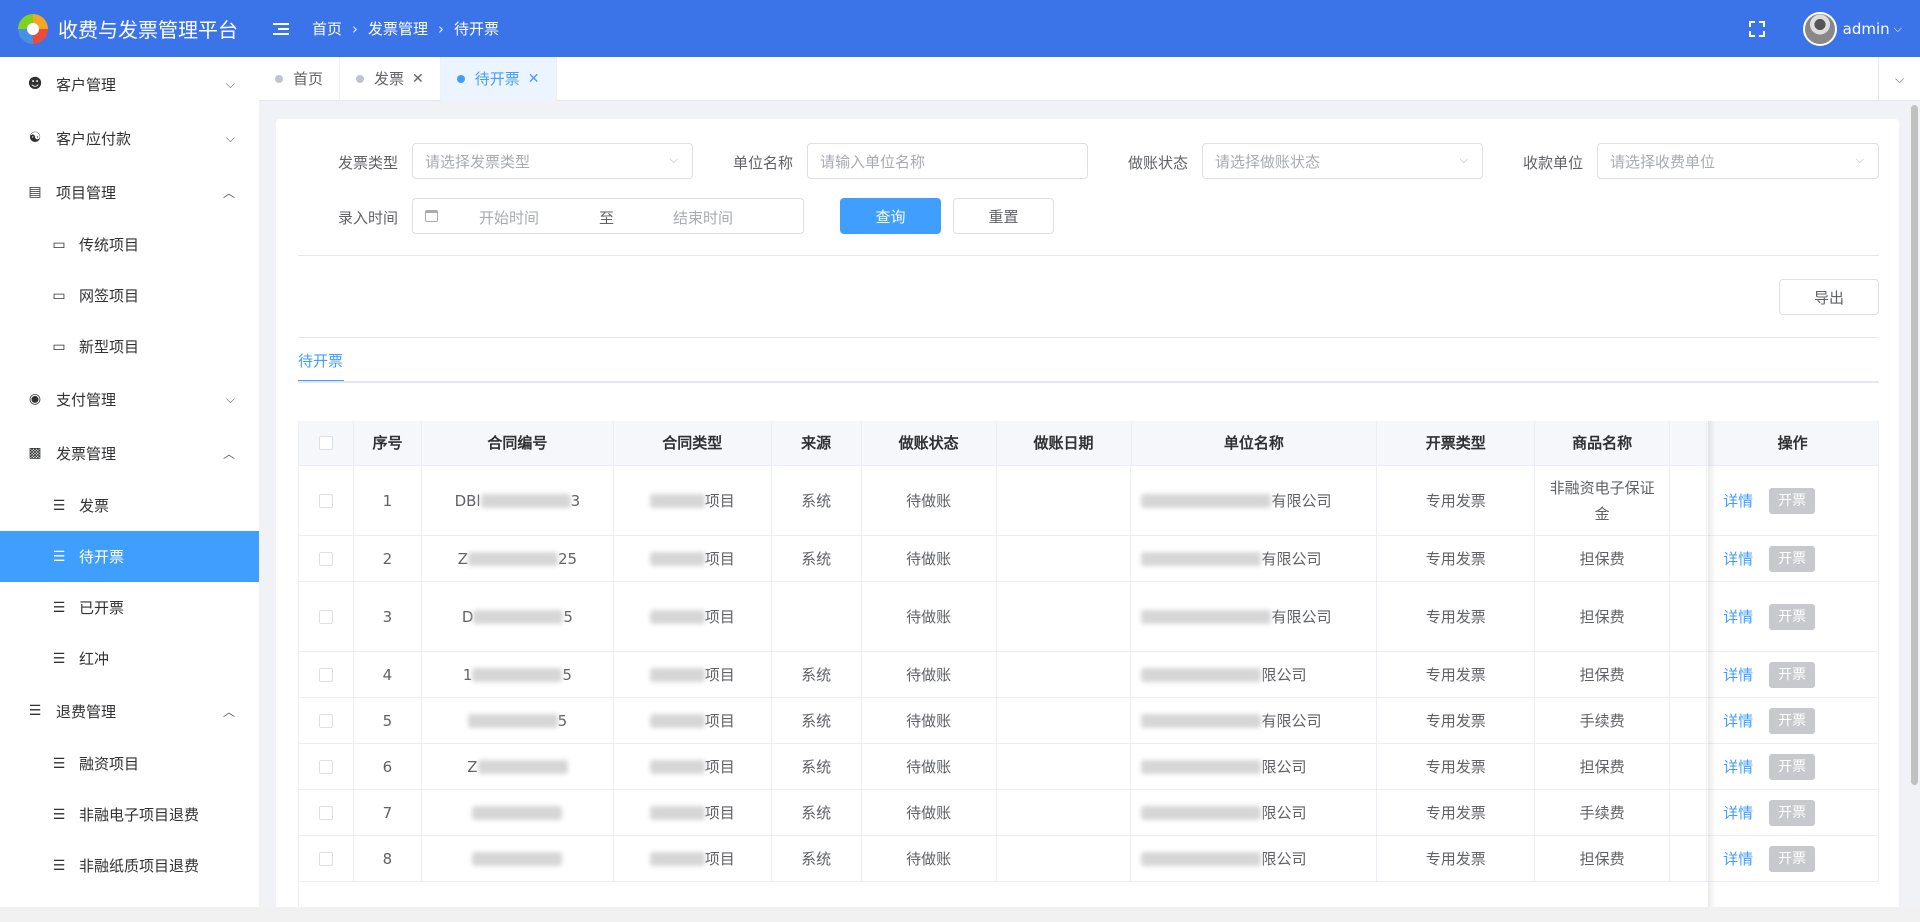 The height and width of the screenshot is (922, 1920). Describe the element at coordinates (817, 674) in the screenshot. I see `table-cell: 系统` at that location.